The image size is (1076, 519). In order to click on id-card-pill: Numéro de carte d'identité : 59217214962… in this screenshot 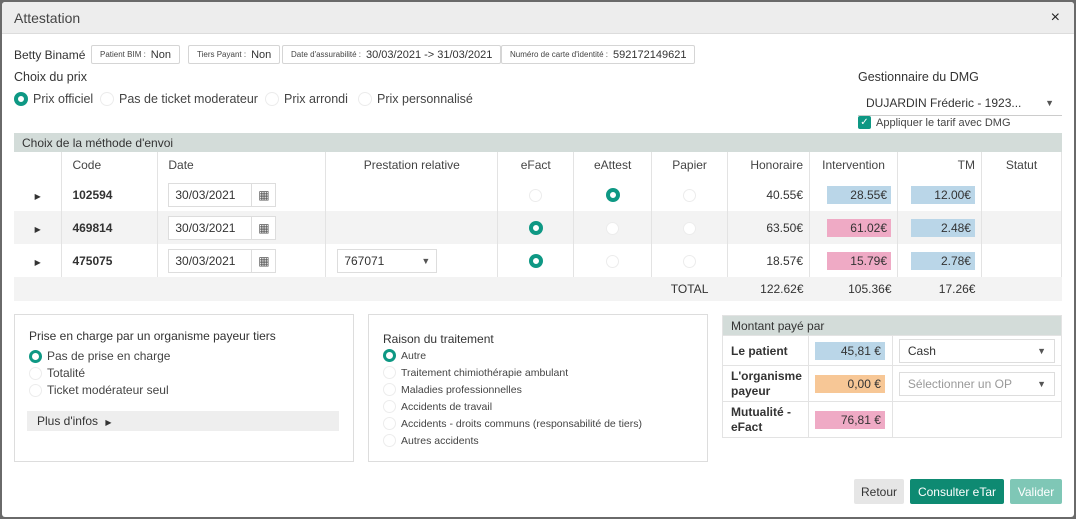, I will do `click(598, 54)`.